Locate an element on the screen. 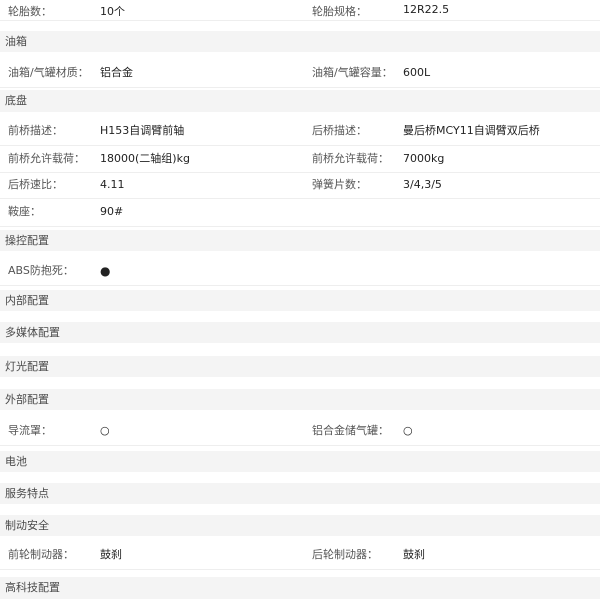 The width and height of the screenshot is (600, 601). section-chassis: 底盘 is located at coordinates (300, 101).